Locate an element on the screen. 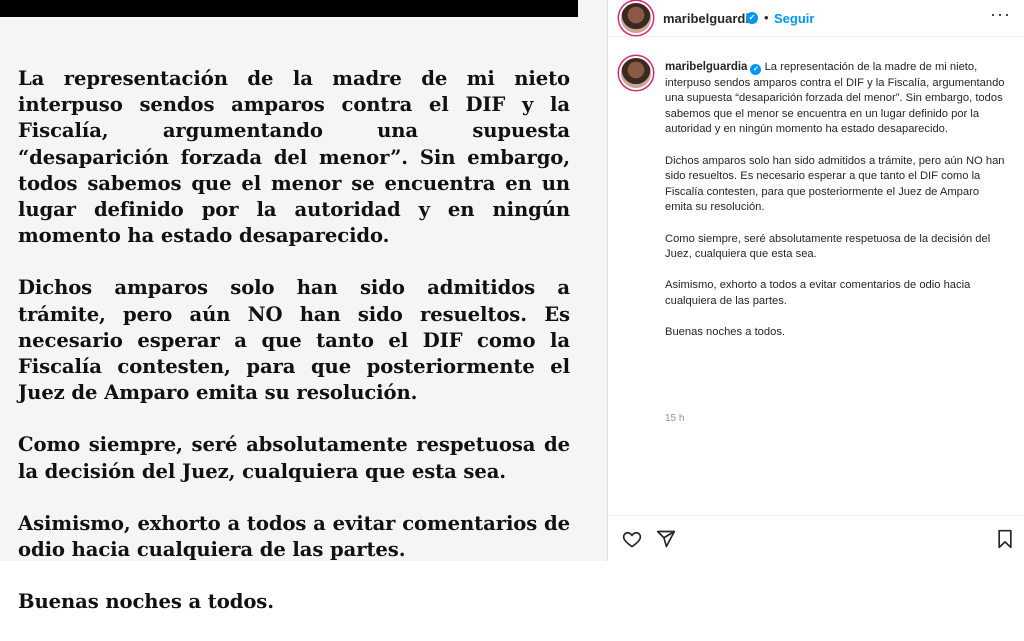 The width and height of the screenshot is (1024, 641). follow-button: Seguir is located at coordinates (794, 18).